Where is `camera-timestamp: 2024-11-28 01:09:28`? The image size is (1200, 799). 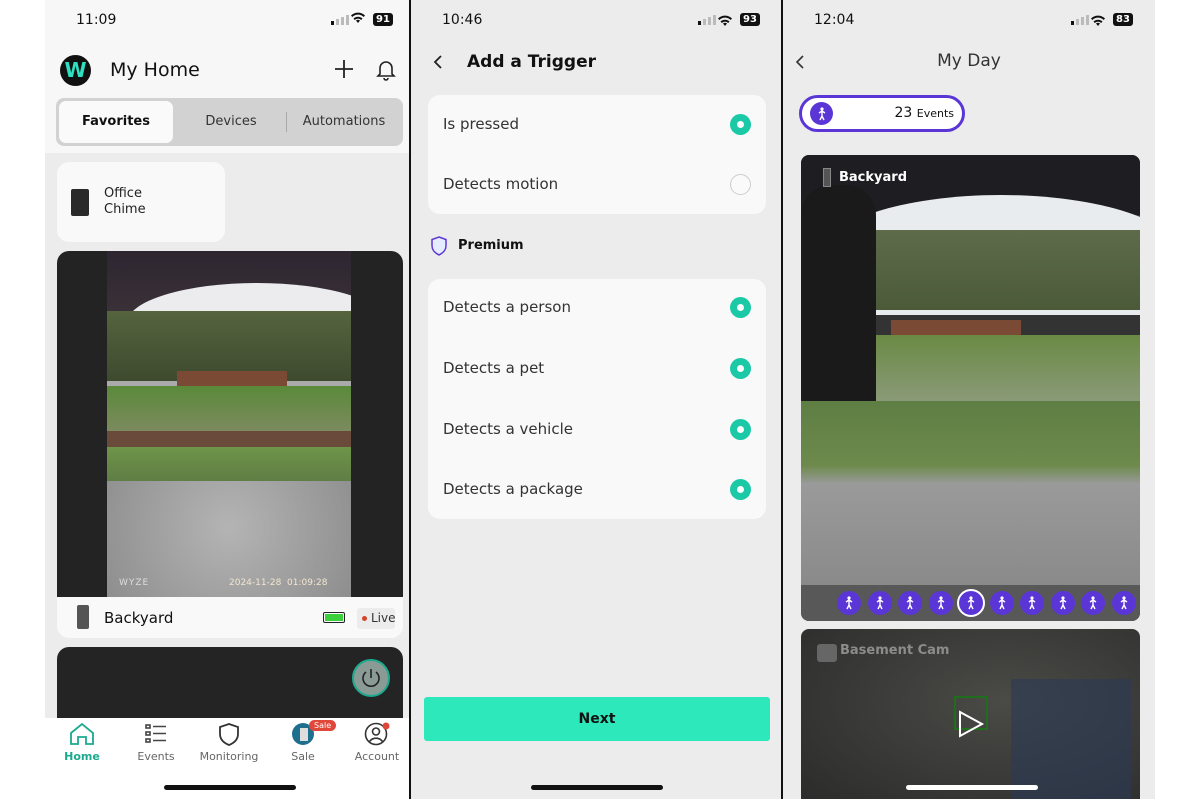
camera-timestamp: 2024-11-28 01:09:28 is located at coordinates (278, 583).